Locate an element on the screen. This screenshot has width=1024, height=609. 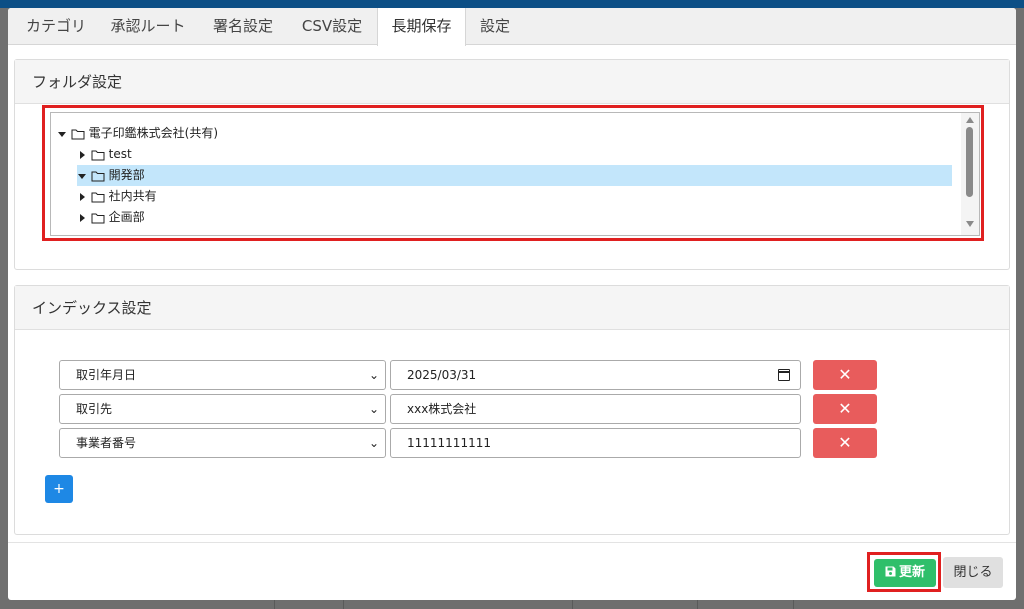
footer-divider is located at coordinates (512, 542).